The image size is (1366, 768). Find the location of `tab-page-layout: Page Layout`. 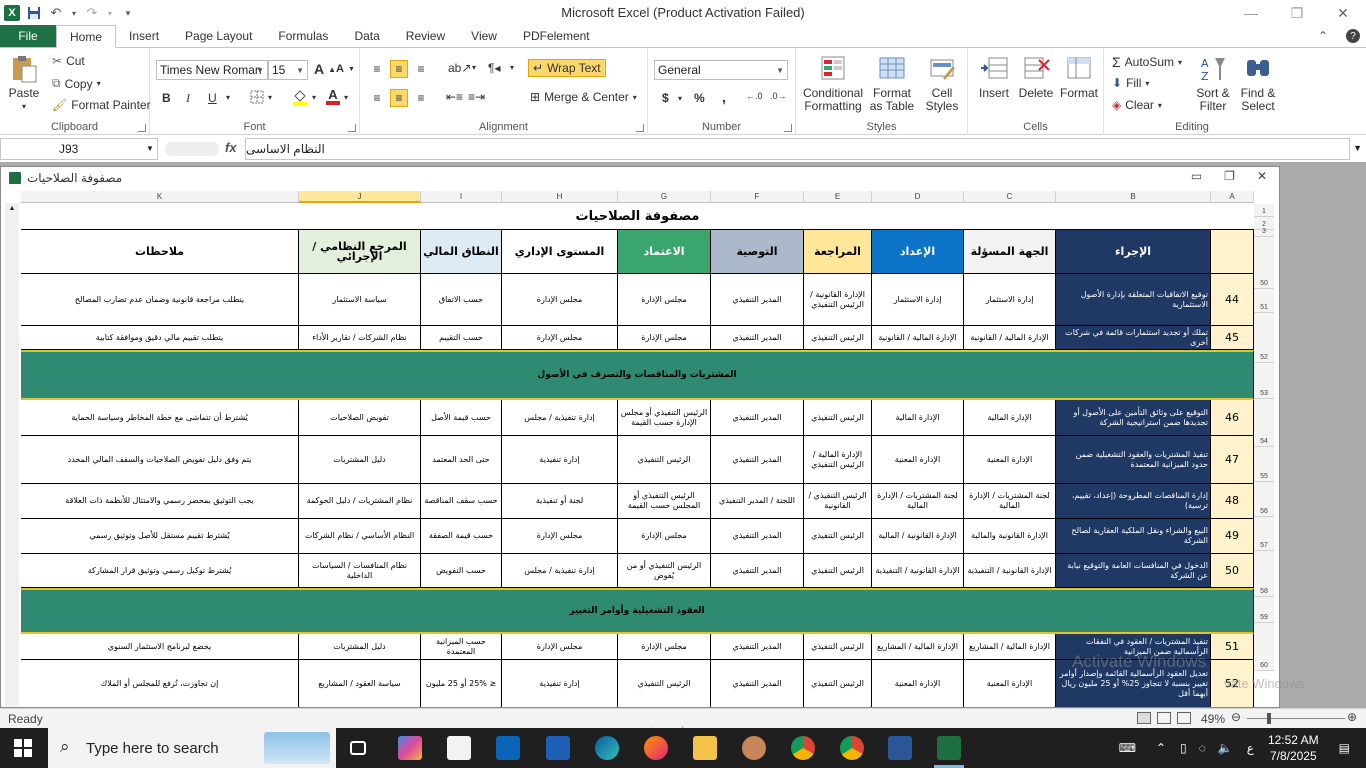

tab-page-layout: Page Layout is located at coordinates (218, 36).